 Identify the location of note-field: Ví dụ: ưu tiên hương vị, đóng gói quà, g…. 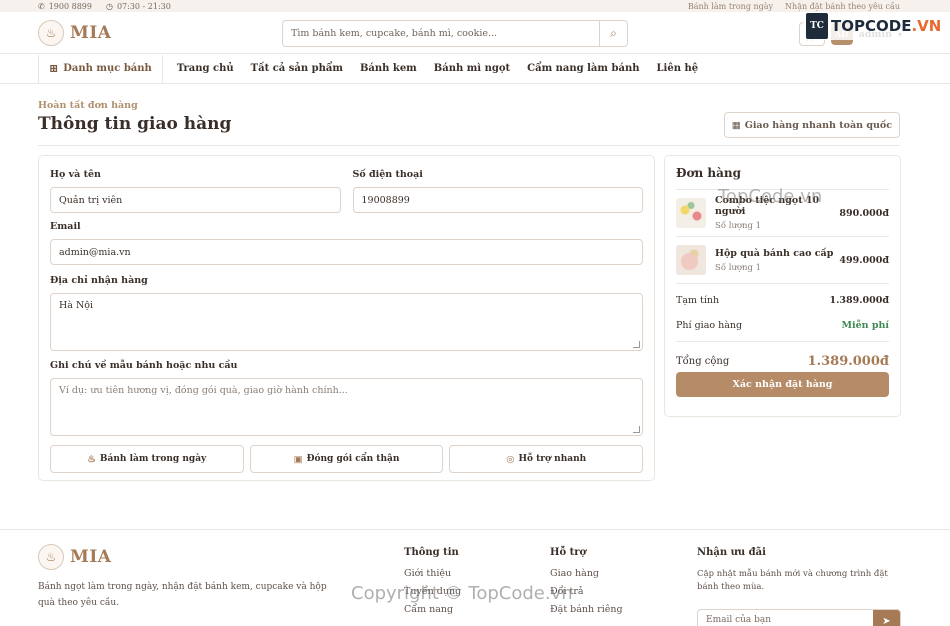
(346, 407).